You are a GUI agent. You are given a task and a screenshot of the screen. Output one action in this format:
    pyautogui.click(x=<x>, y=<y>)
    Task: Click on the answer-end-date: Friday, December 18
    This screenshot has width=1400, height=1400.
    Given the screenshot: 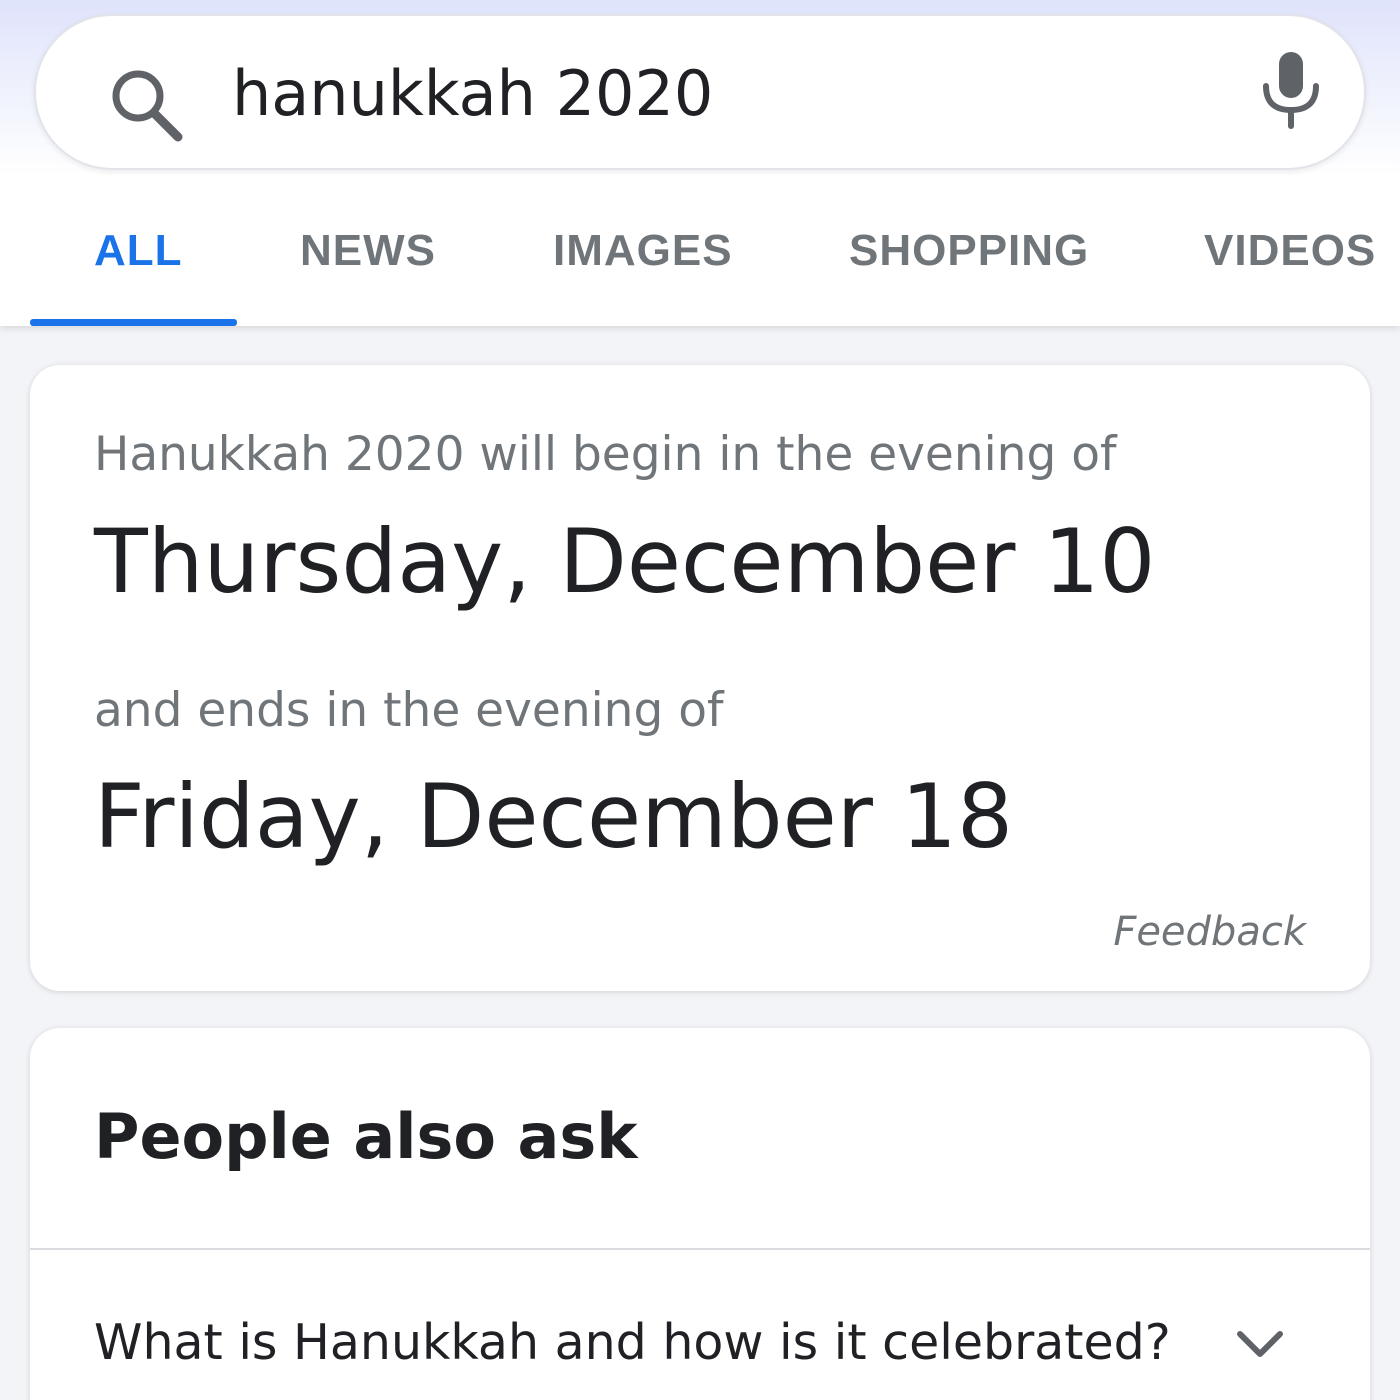 What is the action you would take?
    pyautogui.click(x=553, y=816)
    